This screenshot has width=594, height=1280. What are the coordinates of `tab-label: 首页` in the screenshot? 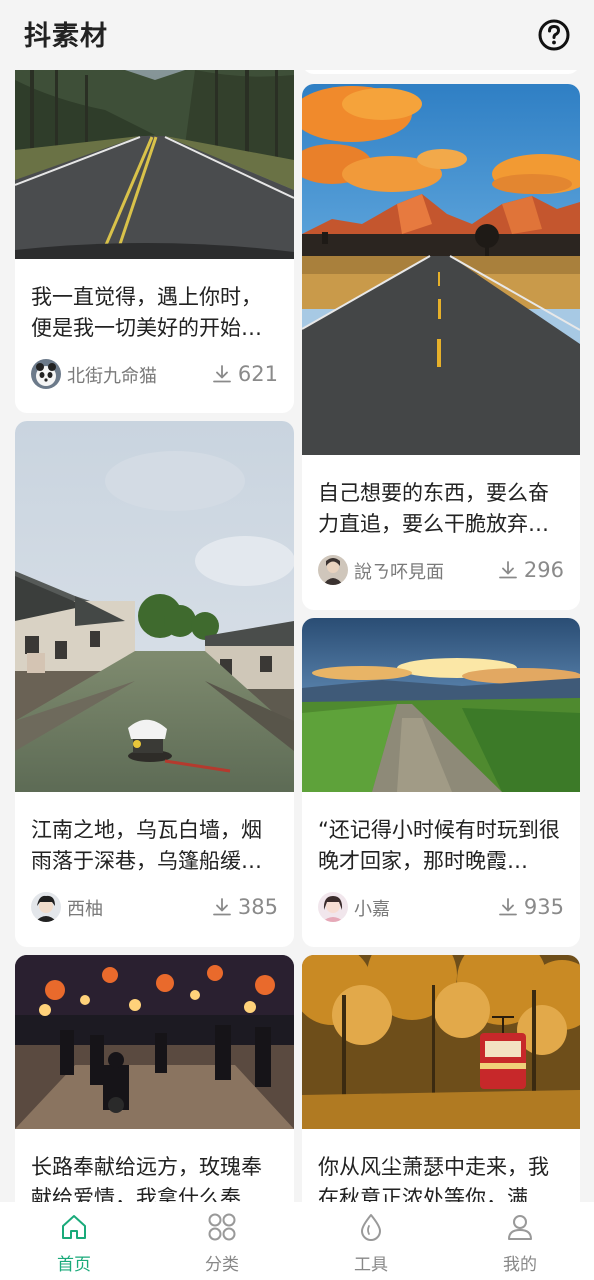 It's located at (74, 1265).